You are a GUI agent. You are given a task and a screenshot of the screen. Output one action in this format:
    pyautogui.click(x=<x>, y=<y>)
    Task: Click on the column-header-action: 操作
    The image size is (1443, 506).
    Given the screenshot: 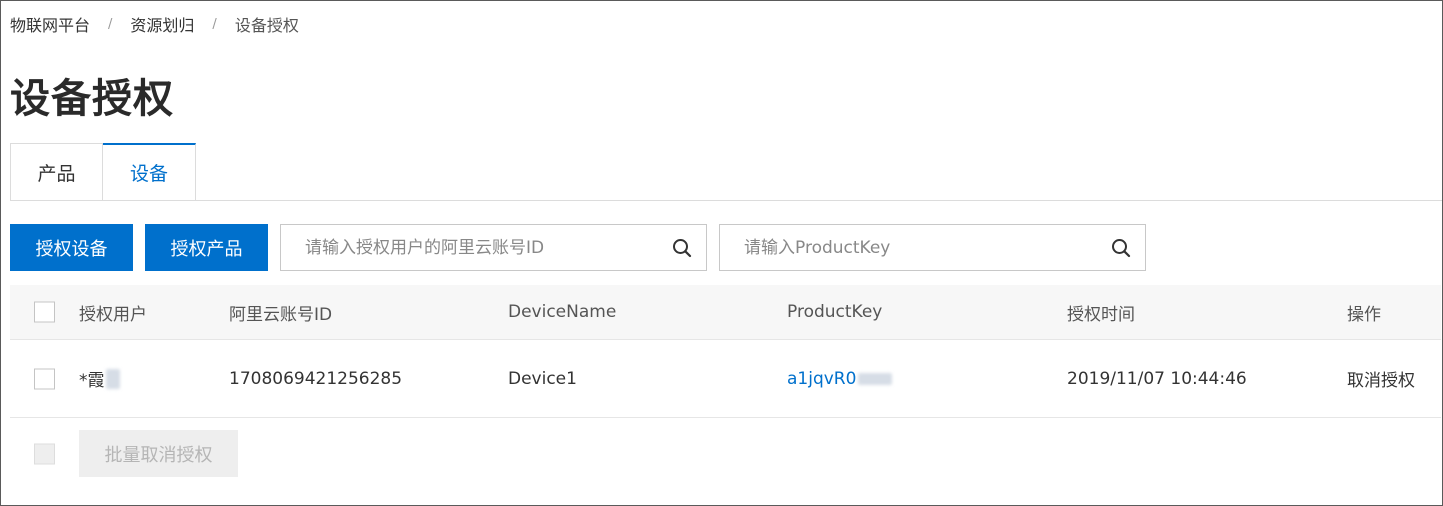 What is the action you would take?
    pyautogui.click(x=1364, y=314)
    